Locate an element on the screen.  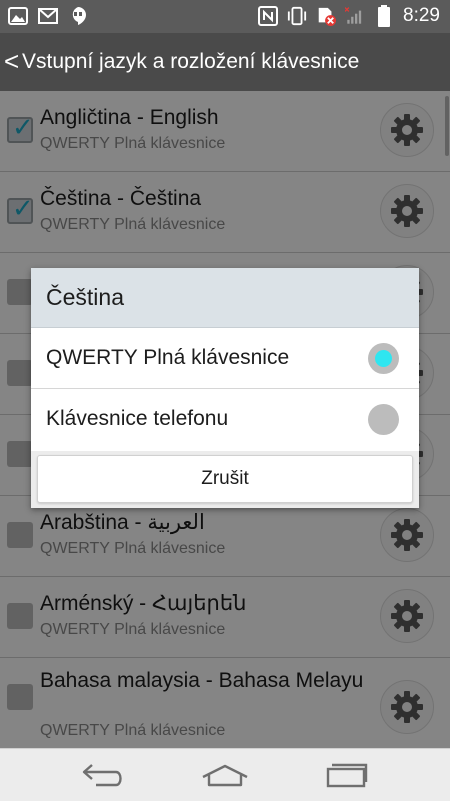
dialog-header: Čeština is located at coordinates (225, 298).